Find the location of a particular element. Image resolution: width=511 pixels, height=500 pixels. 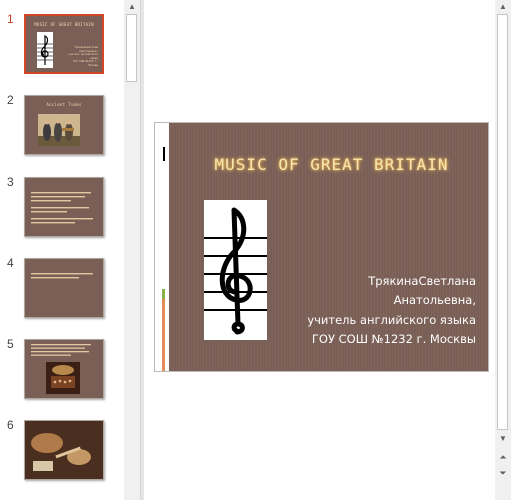

thumbnail-number: 6 is located at coordinates (10, 425).